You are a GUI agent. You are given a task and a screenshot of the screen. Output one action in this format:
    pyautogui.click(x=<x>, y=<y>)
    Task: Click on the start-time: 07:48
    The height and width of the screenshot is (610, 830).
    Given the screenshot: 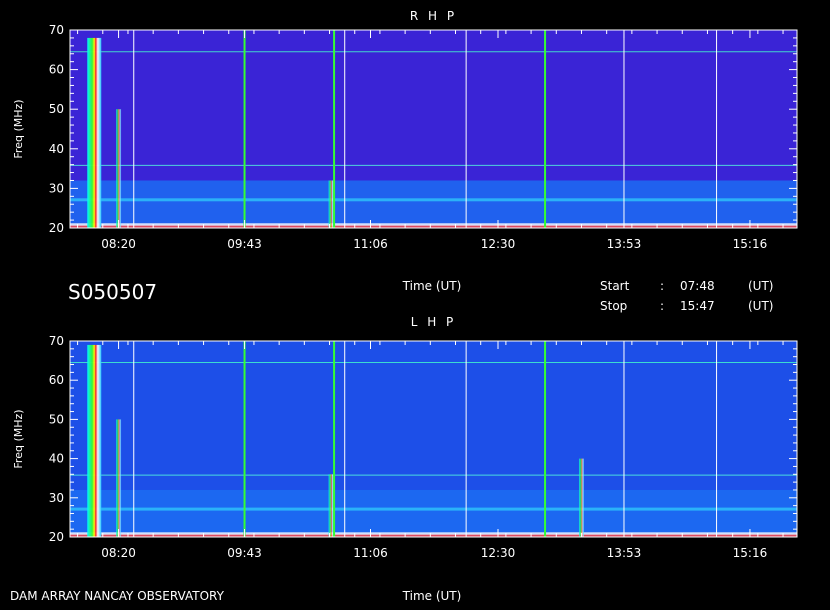 What is the action you would take?
    pyautogui.click(x=697, y=286)
    